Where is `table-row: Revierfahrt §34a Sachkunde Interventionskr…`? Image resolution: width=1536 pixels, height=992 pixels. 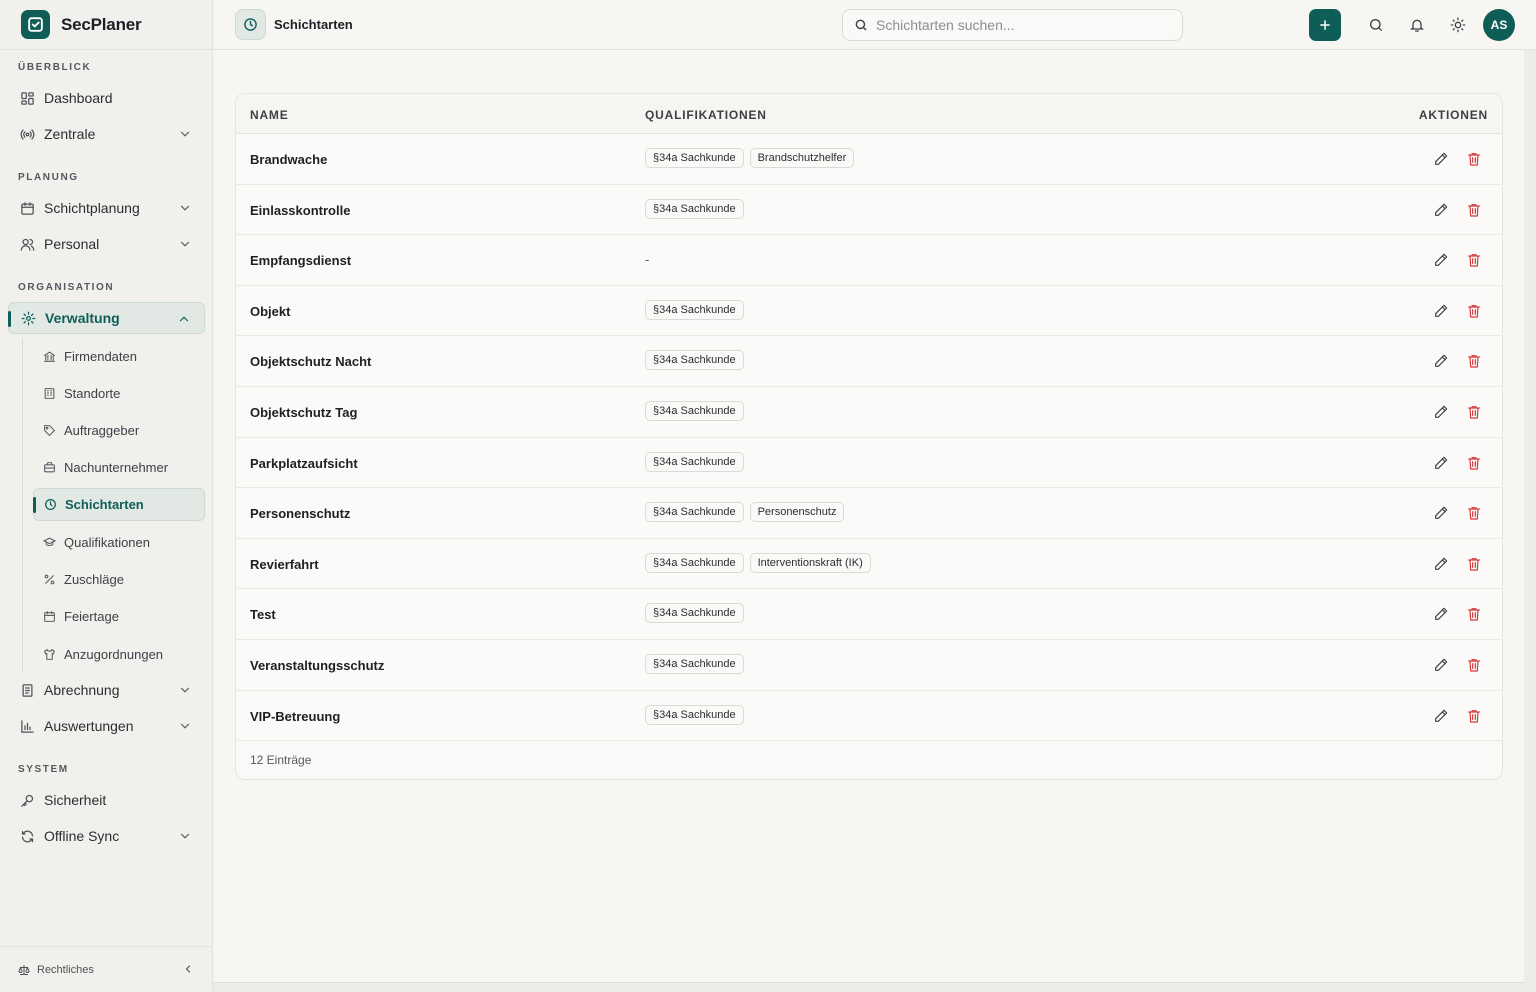 table-row: Revierfahrt §34a Sachkunde Interventionskr… is located at coordinates (869, 564).